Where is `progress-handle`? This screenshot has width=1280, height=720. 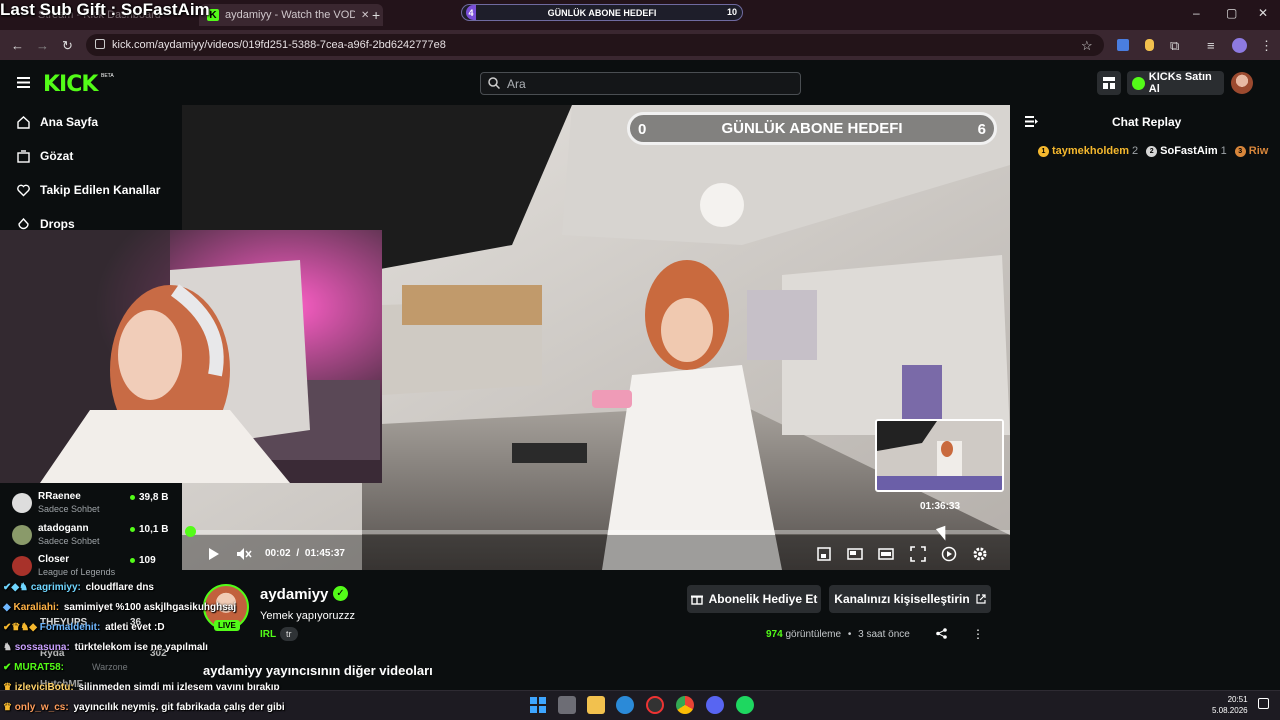
progress-handle is located at coordinates (190, 531).